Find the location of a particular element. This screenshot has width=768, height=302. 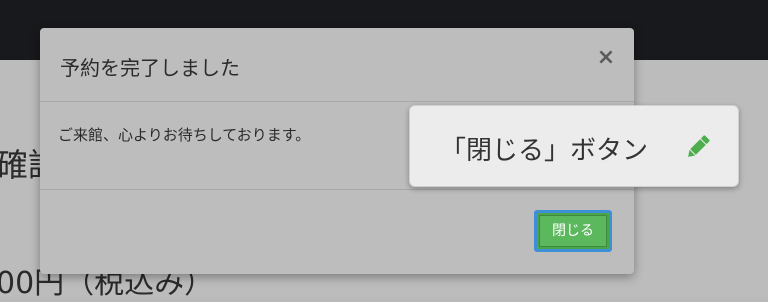

modal-title: 予約を完了しました is located at coordinates (150, 68).